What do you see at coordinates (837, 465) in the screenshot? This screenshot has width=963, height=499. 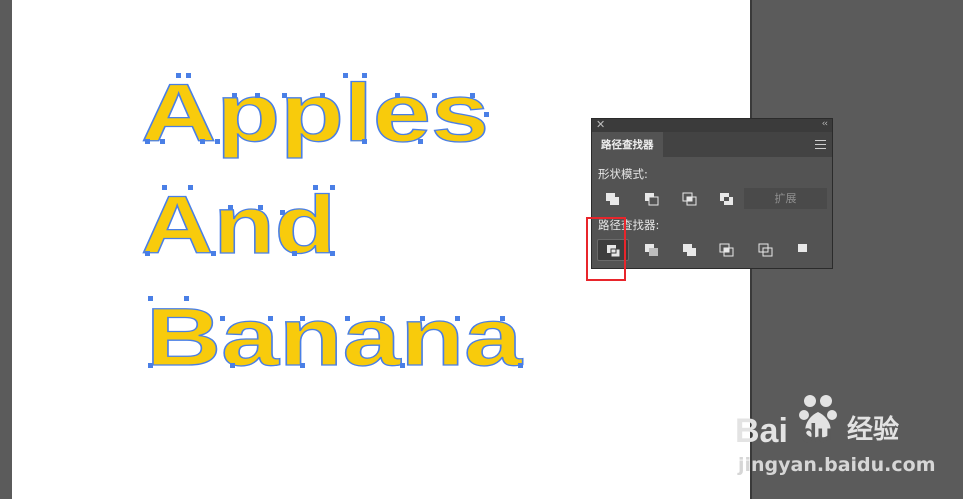 I see `watermark-url: jingyan.baidu.com` at bounding box center [837, 465].